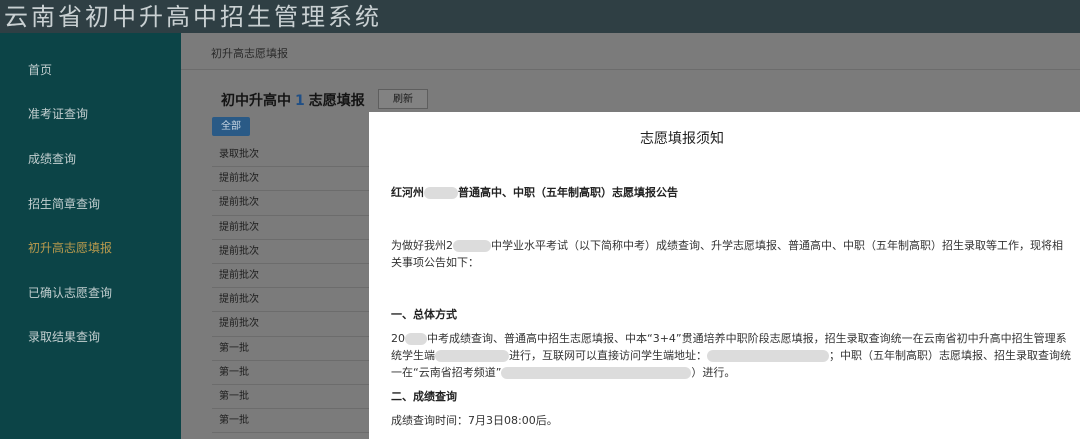 Image resolution: width=1080 pixels, height=439 pixels. Describe the element at coordinates (682, 139) in the screenshot. I see `modal-title: 志愿填报须知` at that location.